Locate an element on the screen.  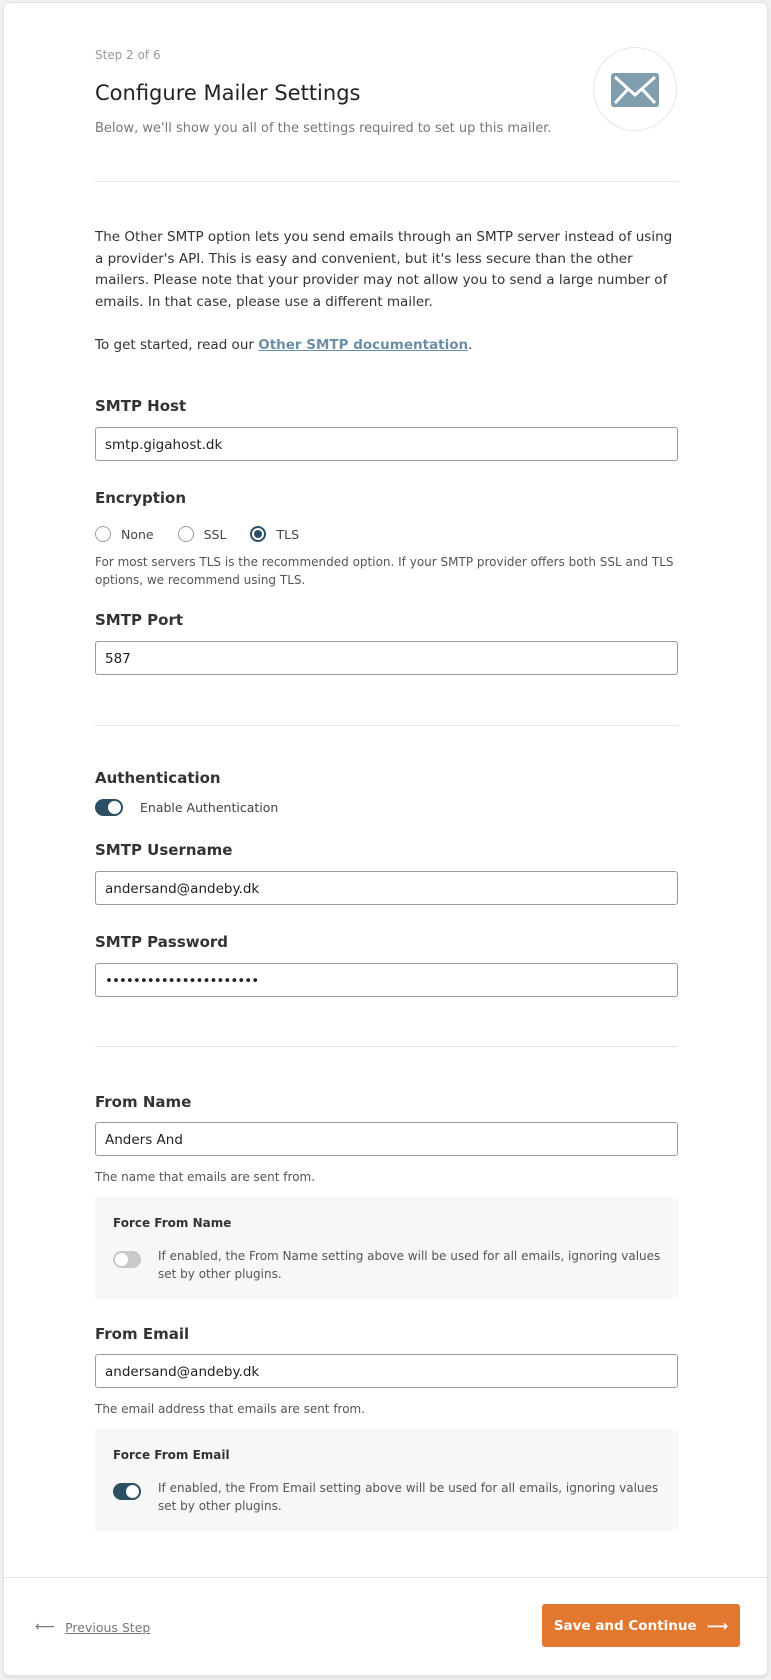
force-from-name-title: Force From Name is located at coordinates (172, 1223).